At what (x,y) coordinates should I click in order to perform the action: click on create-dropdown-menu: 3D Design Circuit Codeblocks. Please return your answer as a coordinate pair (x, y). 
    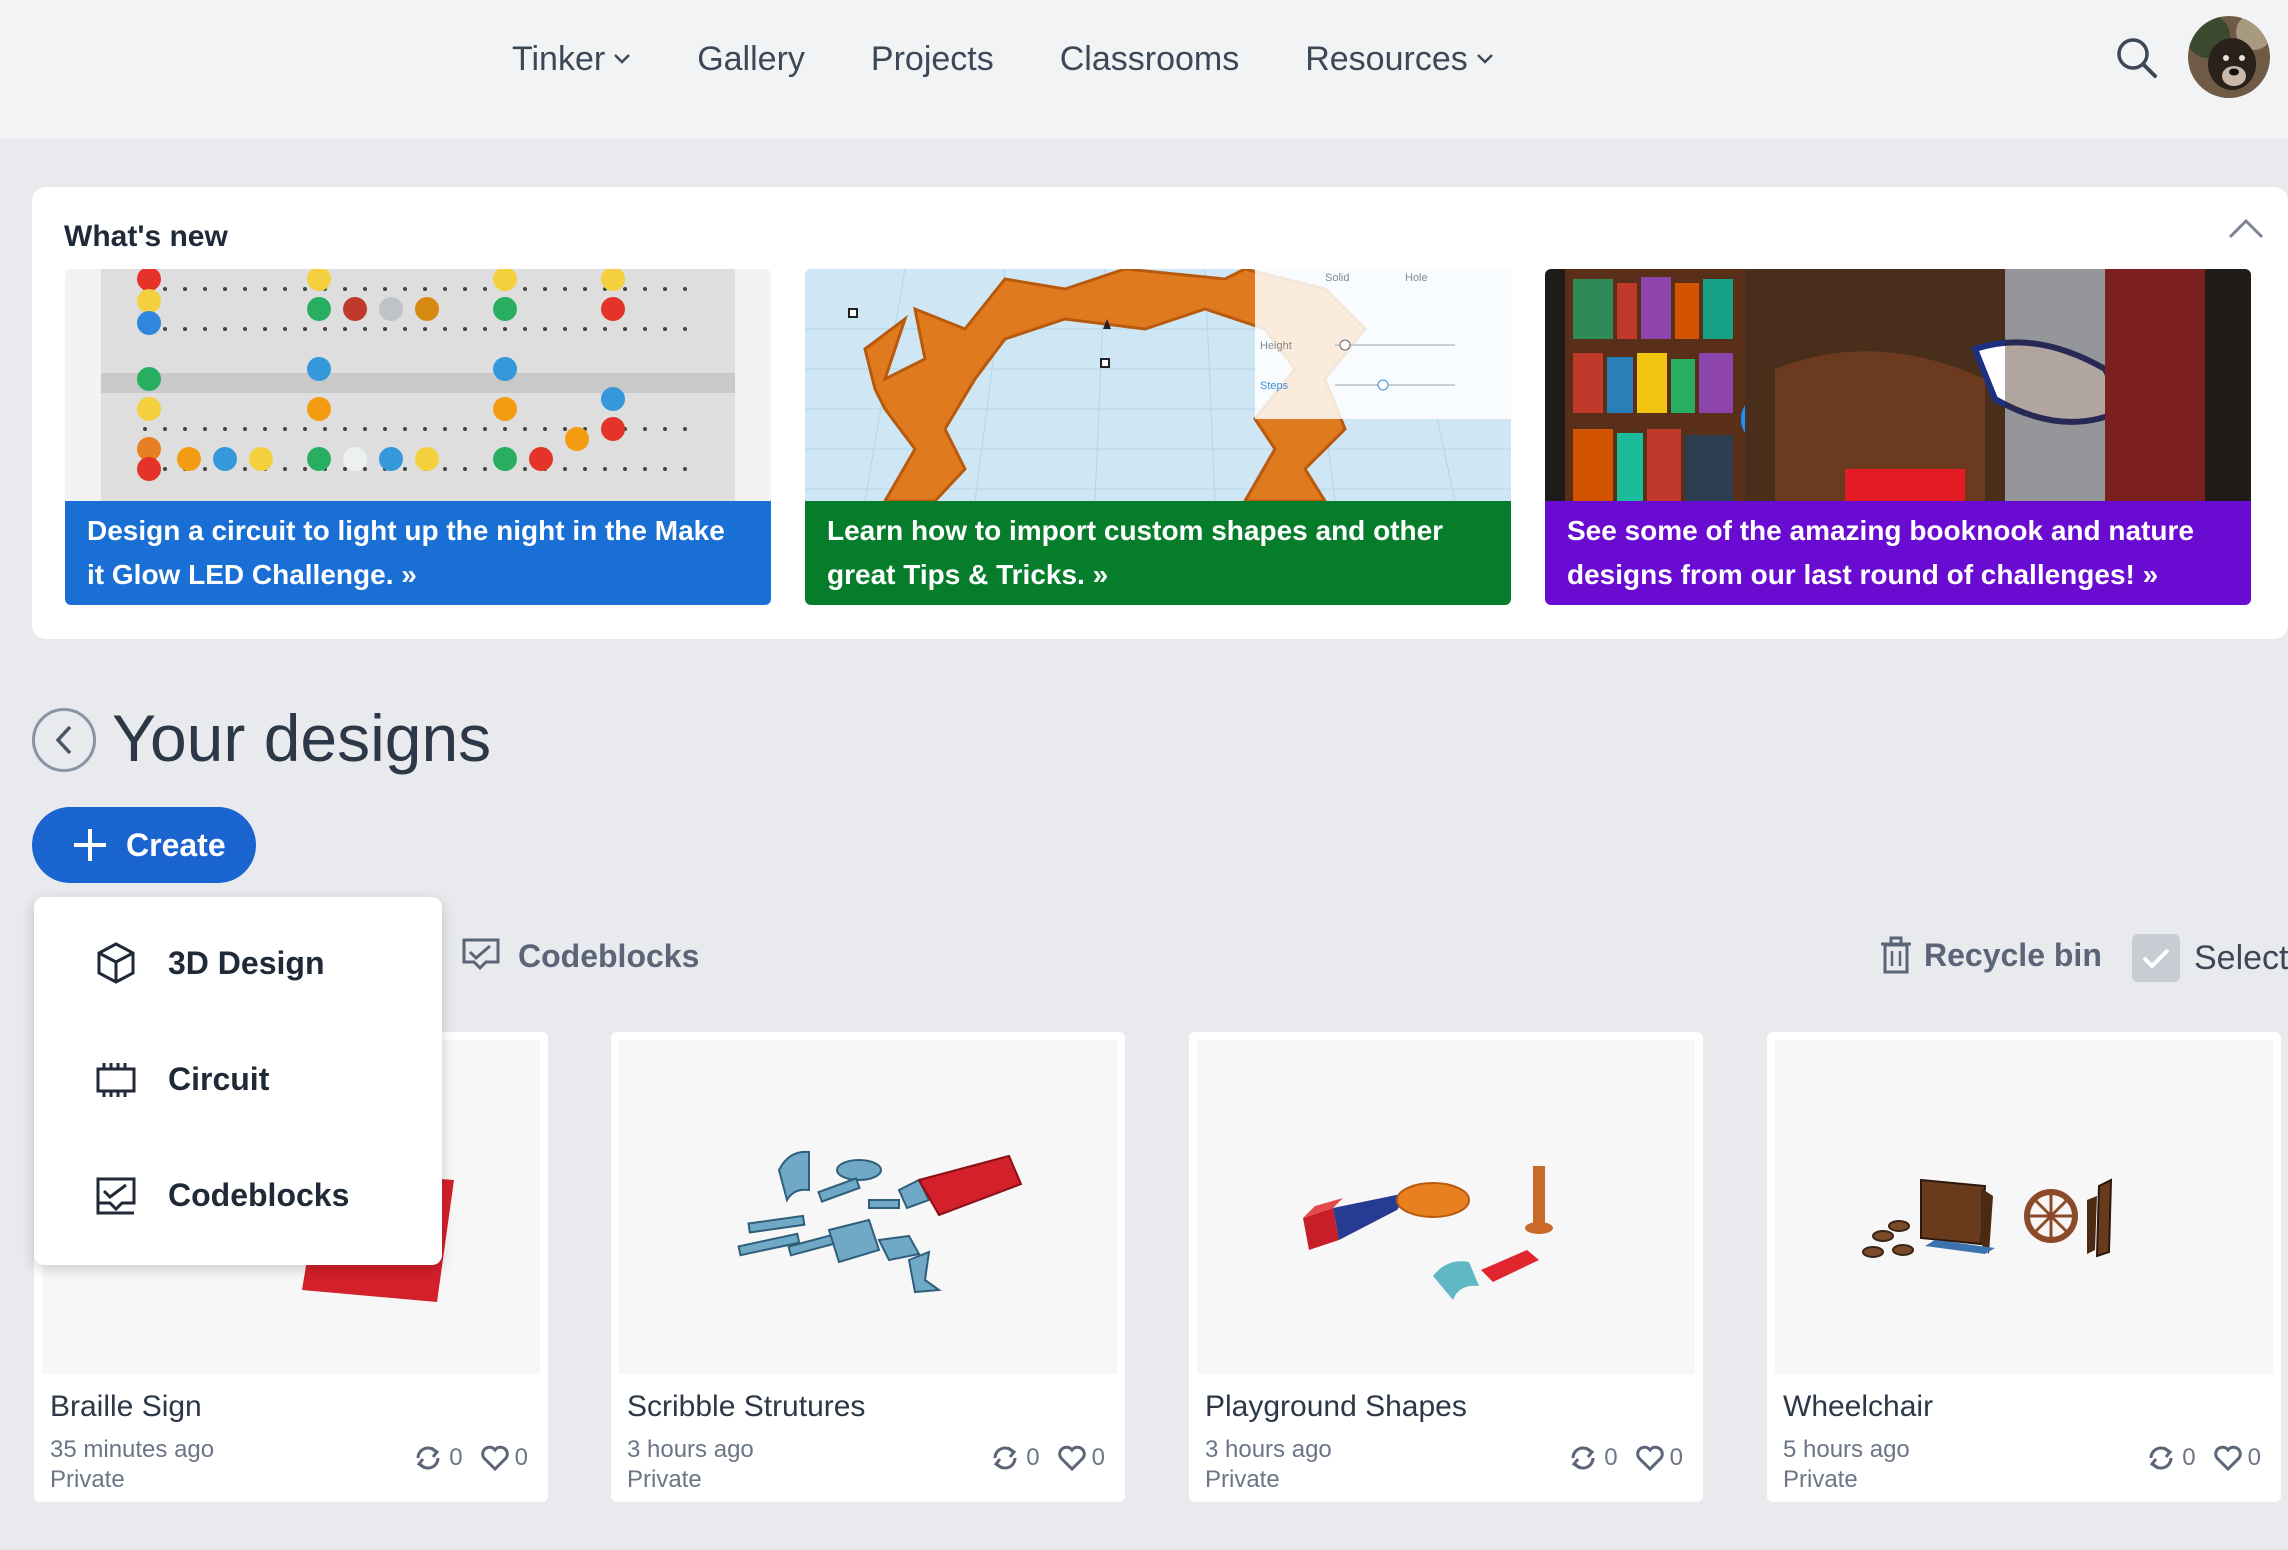
    Looking at the image, I should click on (238, 1081).